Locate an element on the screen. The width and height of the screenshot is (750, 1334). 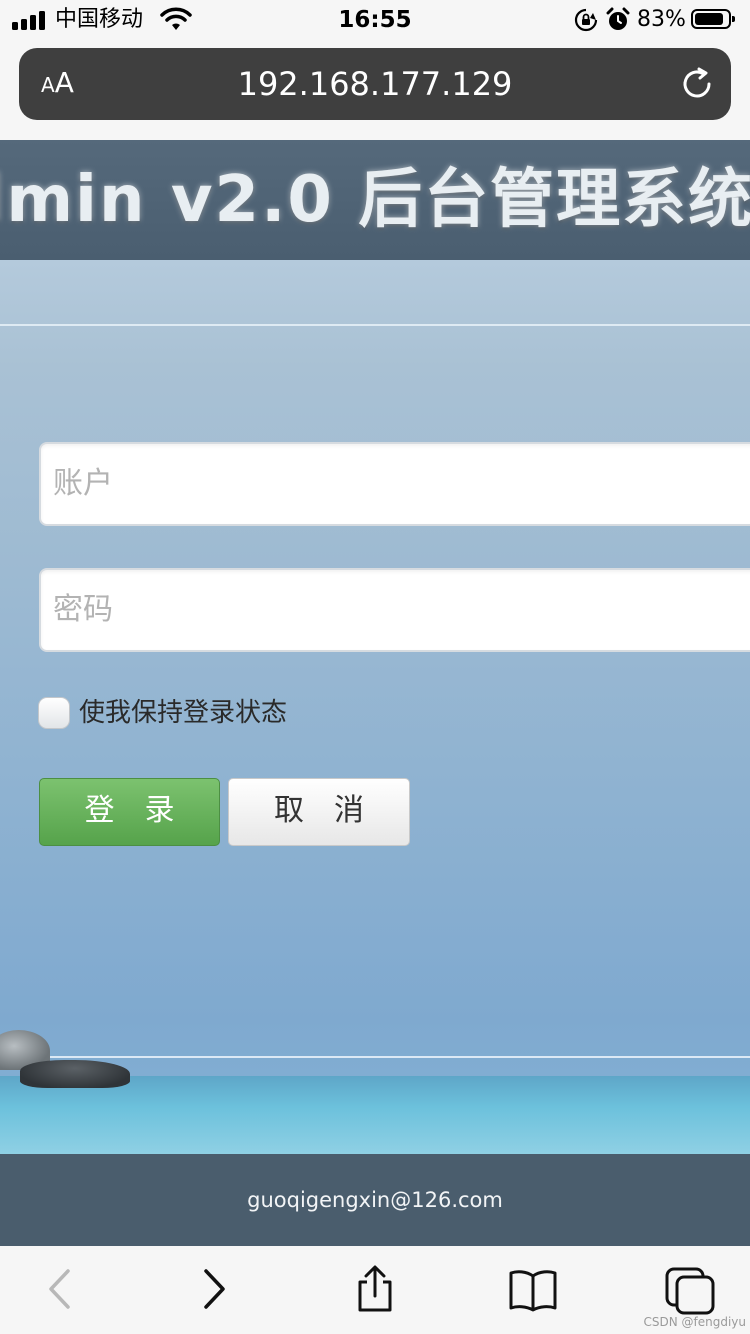
forward-icon is located at coordinates (214, 1289).